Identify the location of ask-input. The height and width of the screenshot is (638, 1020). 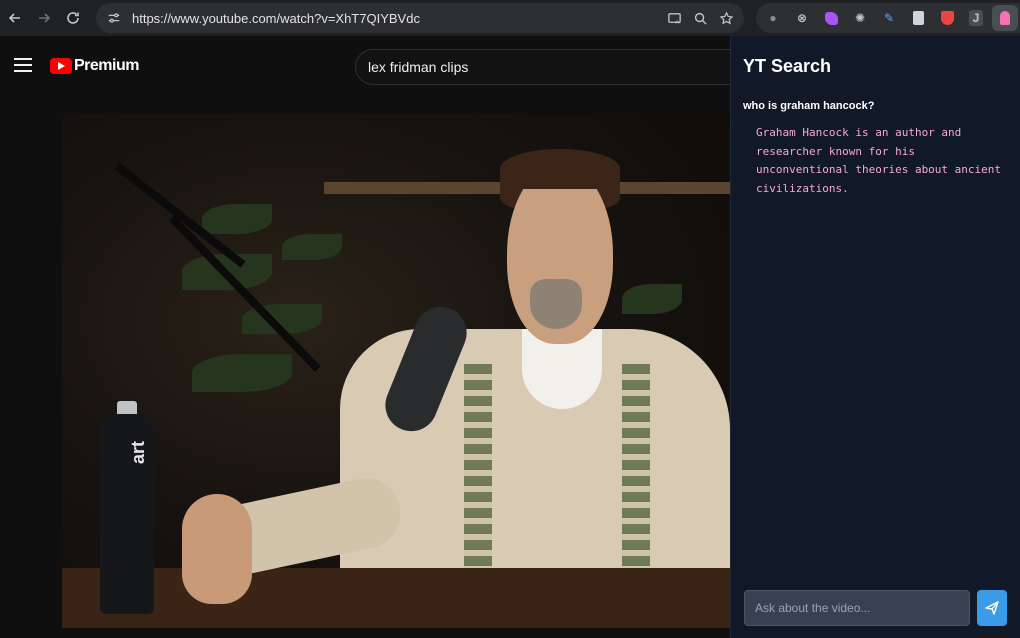
(857, 608).